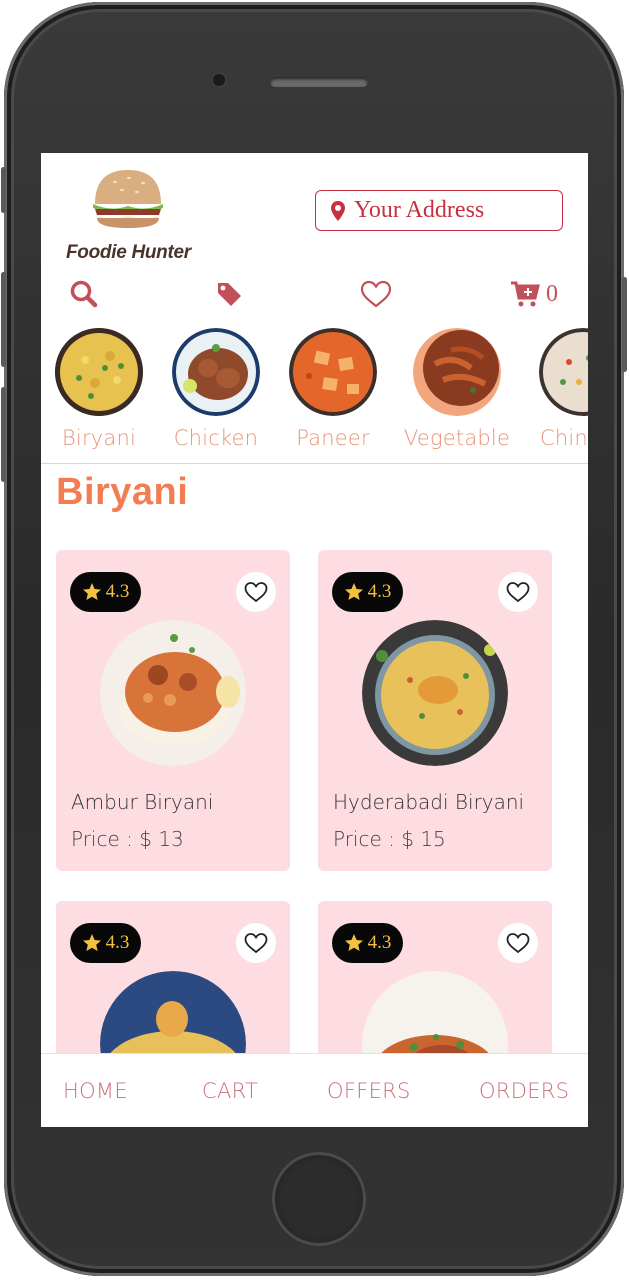 The image size is (629, 1280). What do you see at coordinates (389, 839) in the screenshot?
I see `item-price: Price : $ 15` at bounding box center [389, 839].